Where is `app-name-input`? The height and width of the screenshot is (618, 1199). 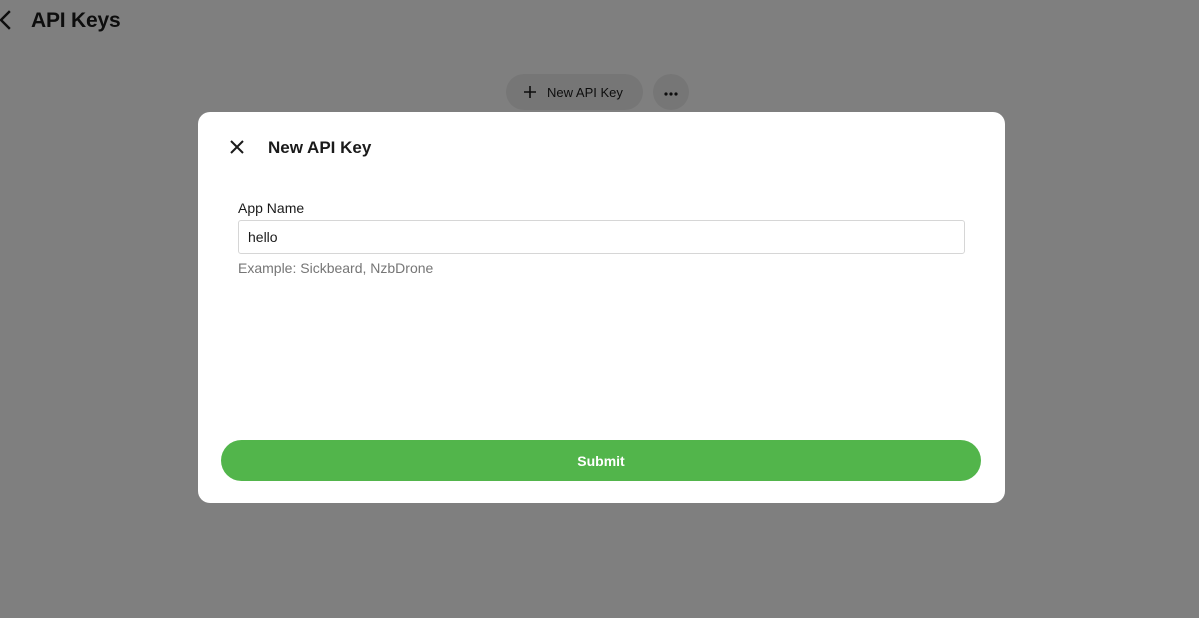 app-name-input is located at coordinates (601, 237).